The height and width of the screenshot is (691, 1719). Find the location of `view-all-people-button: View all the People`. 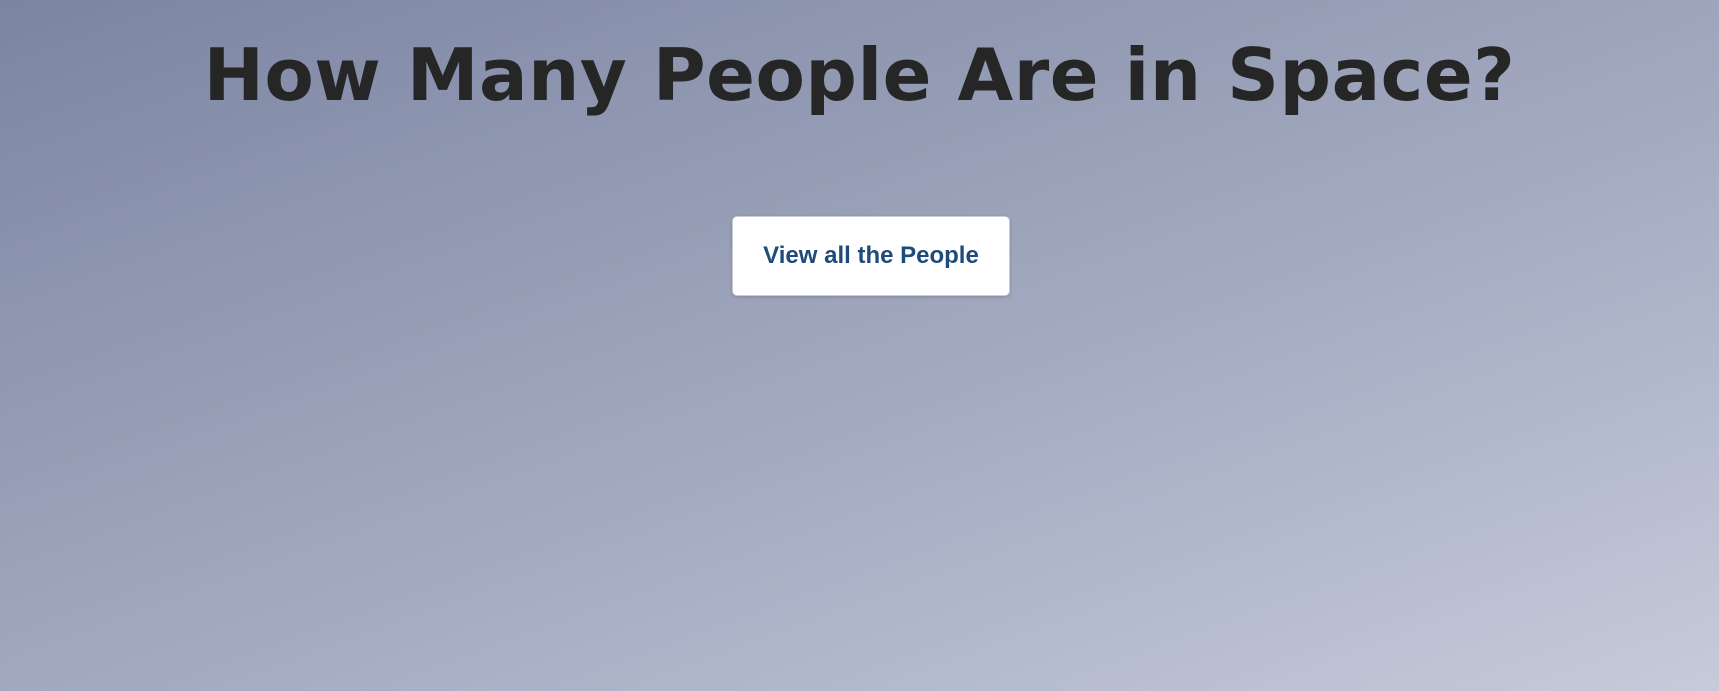

view-all-people-button: View all the People is located at coordinates (871, 256).